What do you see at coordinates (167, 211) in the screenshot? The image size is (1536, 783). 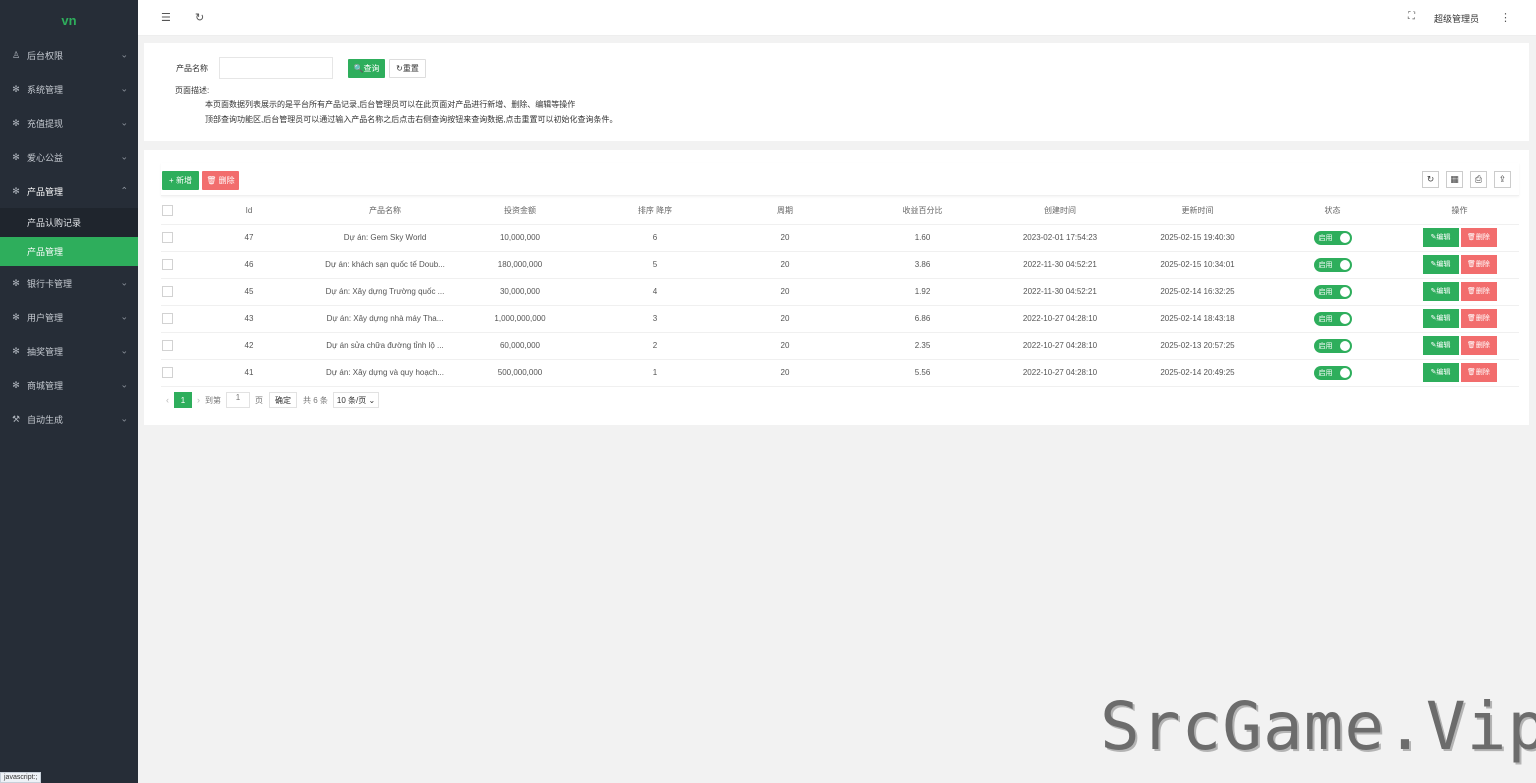 I see `select-all-checkbox` at bounding box center [167, 211].